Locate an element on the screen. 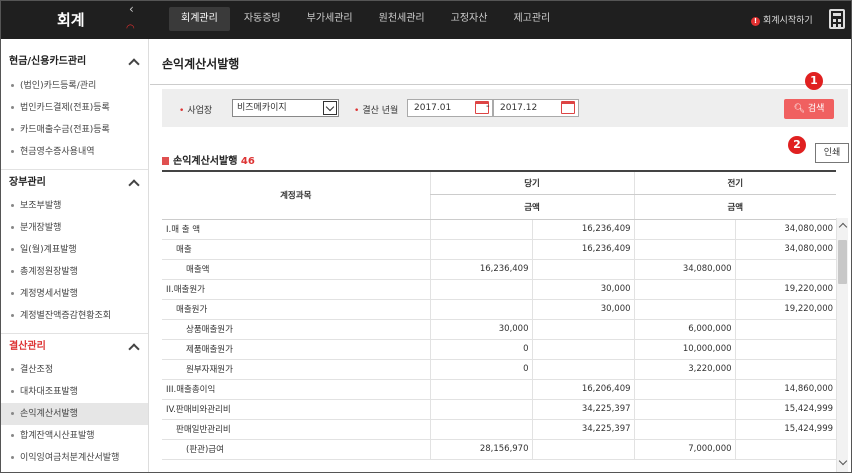 The height and width of the screenshot is (473, 852). tab-1: 자동증빙 is located at coordinates (262, 19).